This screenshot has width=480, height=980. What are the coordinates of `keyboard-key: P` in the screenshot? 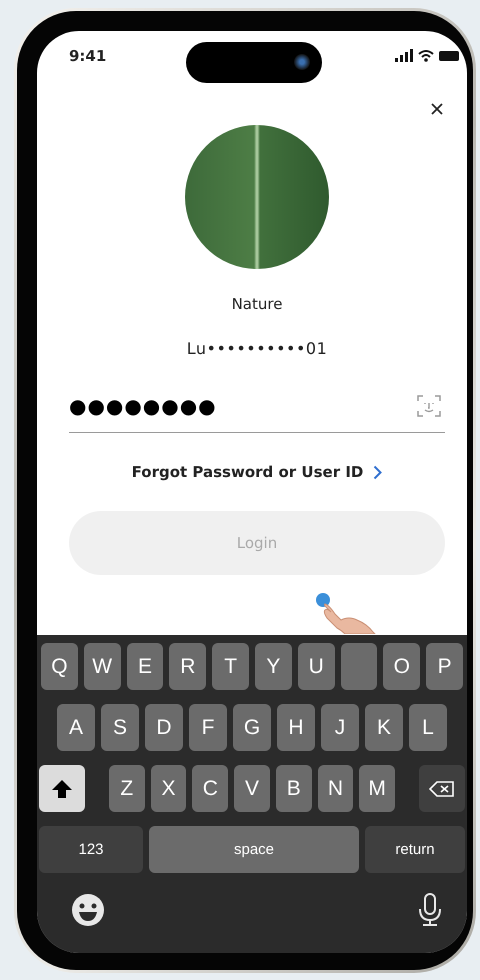 It's located at (444, 666).